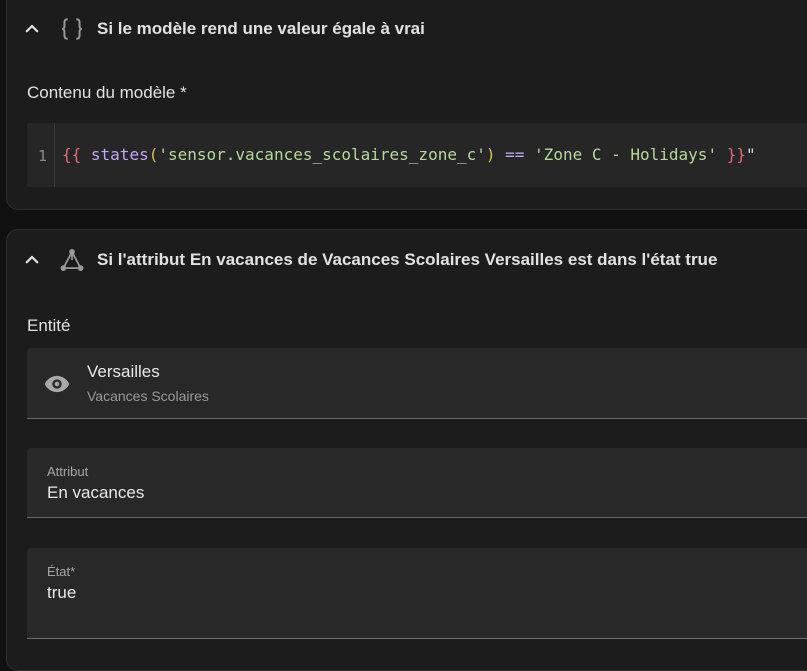 The image size is (807, 671). Describe the element at coordinates (61, 571) in the screenshot. I see `state-label: État*` at that location.